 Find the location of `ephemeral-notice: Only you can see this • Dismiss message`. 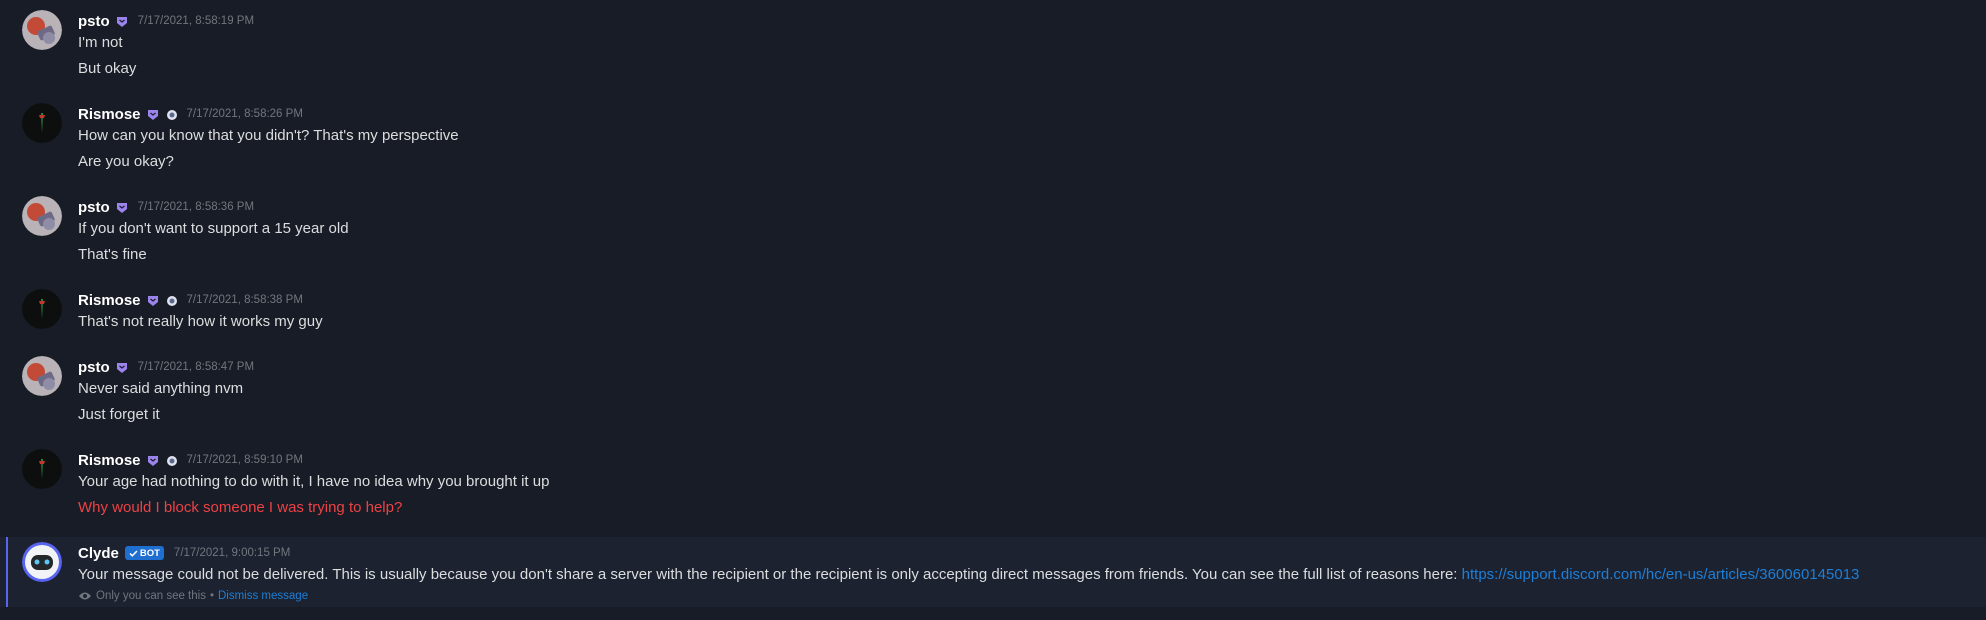

ephemeral-notice: Only you can see this • Dismiss message is located at coordinates (193, 596).